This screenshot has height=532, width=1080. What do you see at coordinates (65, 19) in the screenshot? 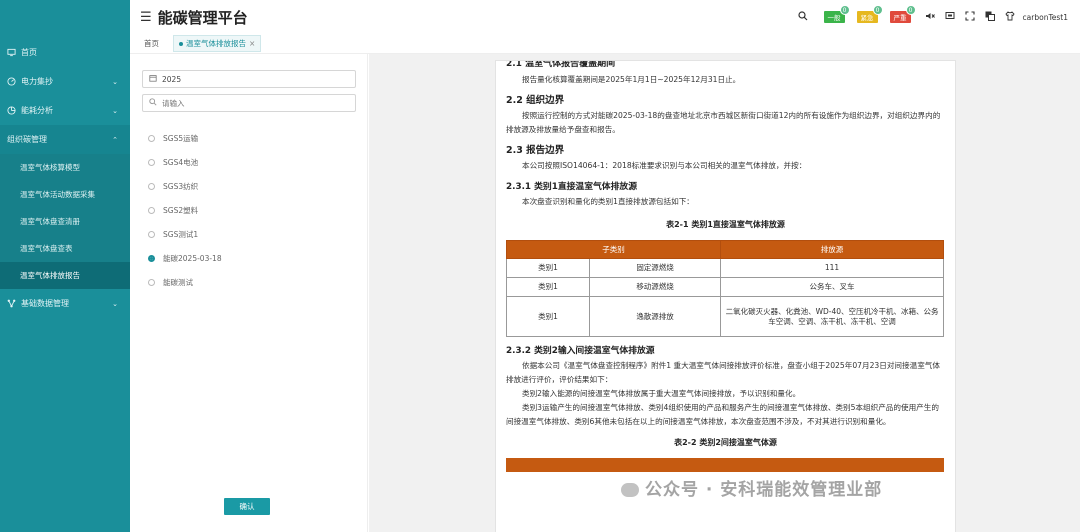
I see `sidebar-top-spacer` at bounding box center [65, 19].